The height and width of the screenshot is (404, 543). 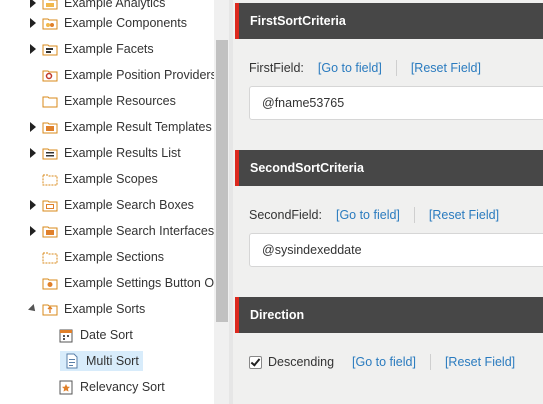 What do you see at coordinates (50, 179) in the screenshot?
I see `folder-scopes-icon` at bounding box center [50, 179].